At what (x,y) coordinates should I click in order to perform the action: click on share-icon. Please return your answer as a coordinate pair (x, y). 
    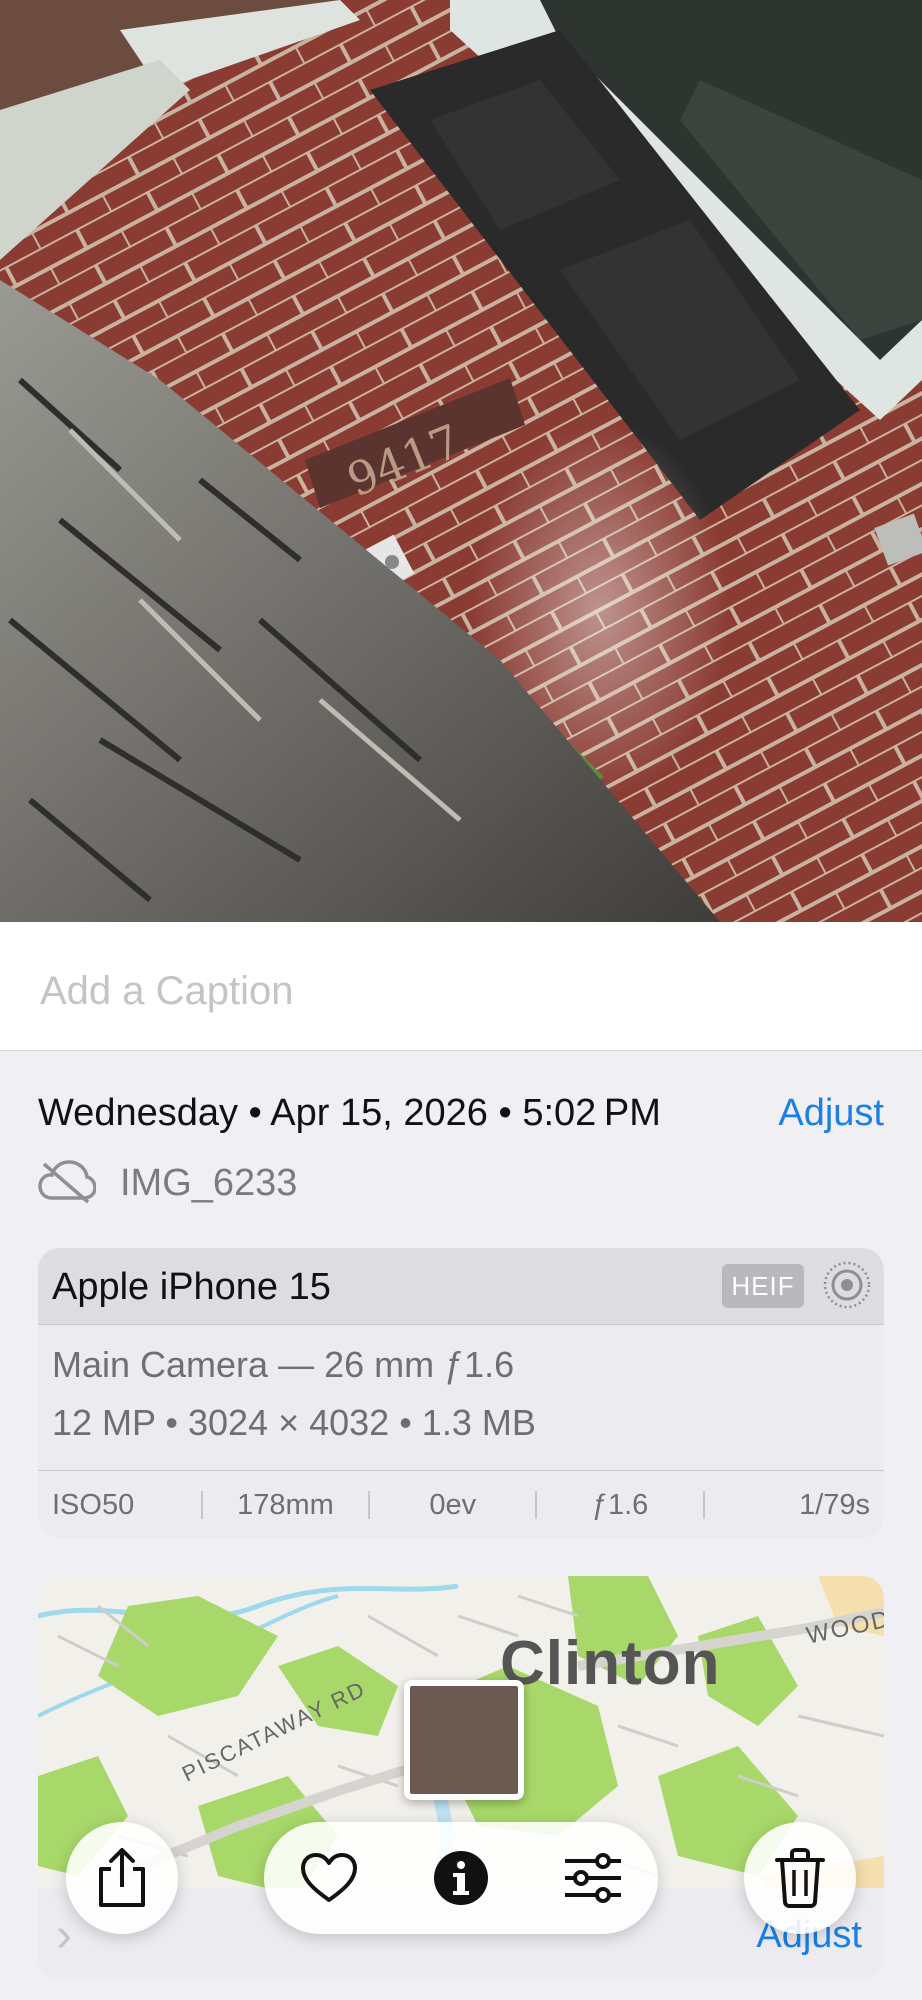
    Looking at the image, I should click on (122, 1877).